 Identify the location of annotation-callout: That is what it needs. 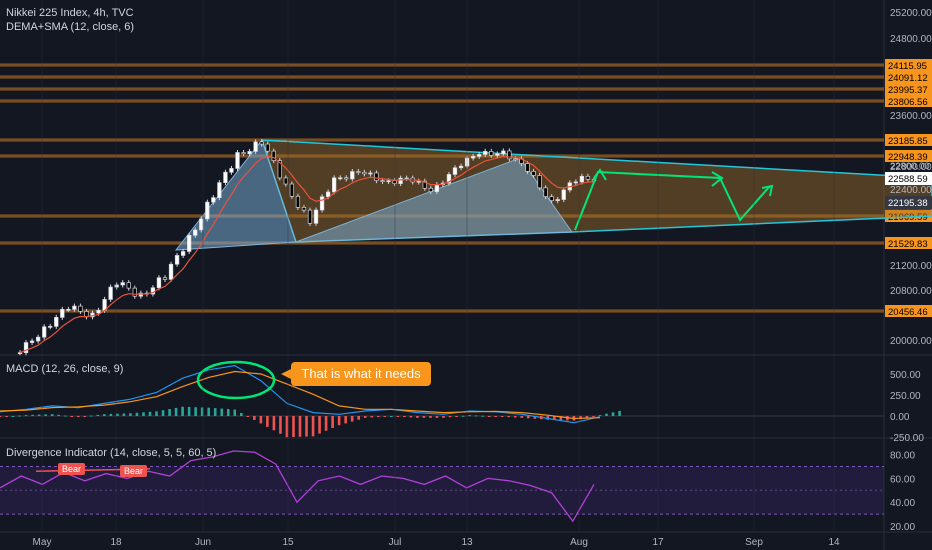
(356, 374).